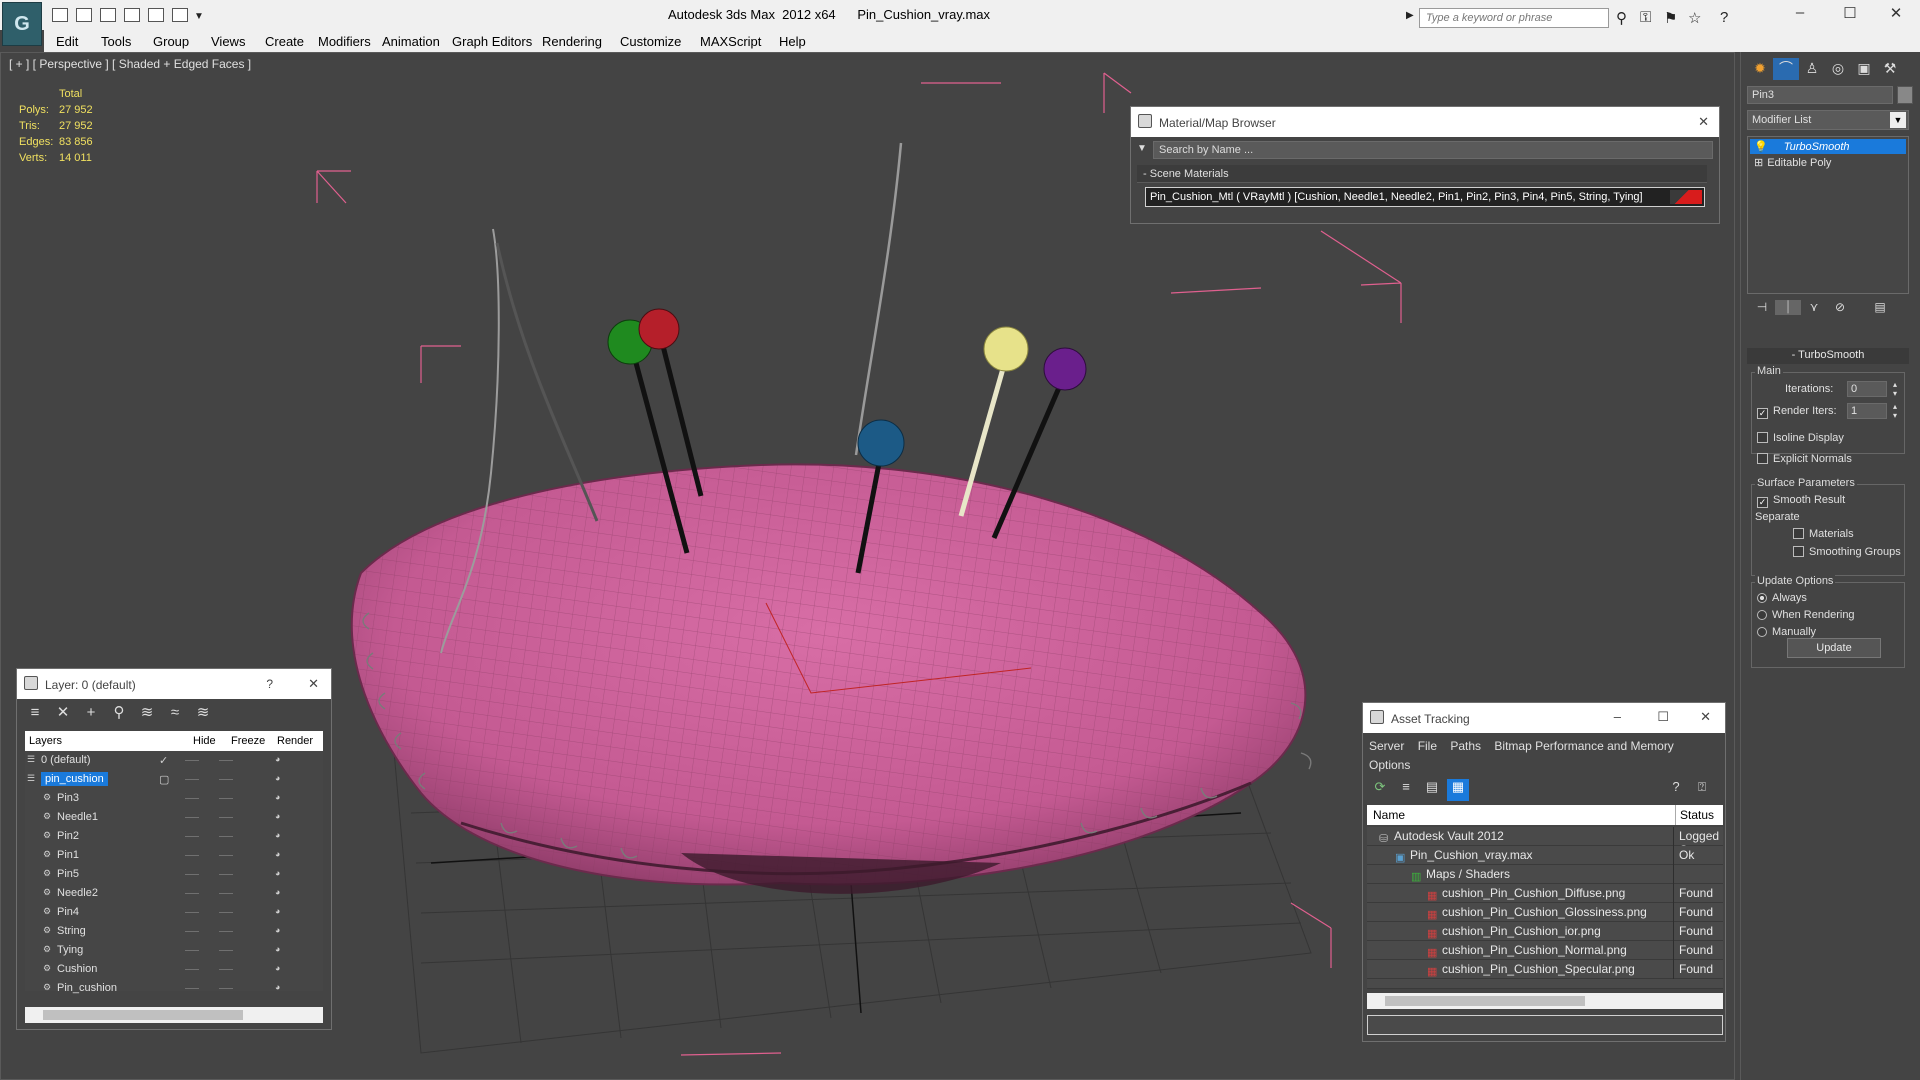 This screenshot has height=1080, width=1920. What do you see at coordinates (1847, 552) in the screenshot?
I see `smoothing-groups-checkbox: Smoothing Groups` at bounding box center [1847, 552].